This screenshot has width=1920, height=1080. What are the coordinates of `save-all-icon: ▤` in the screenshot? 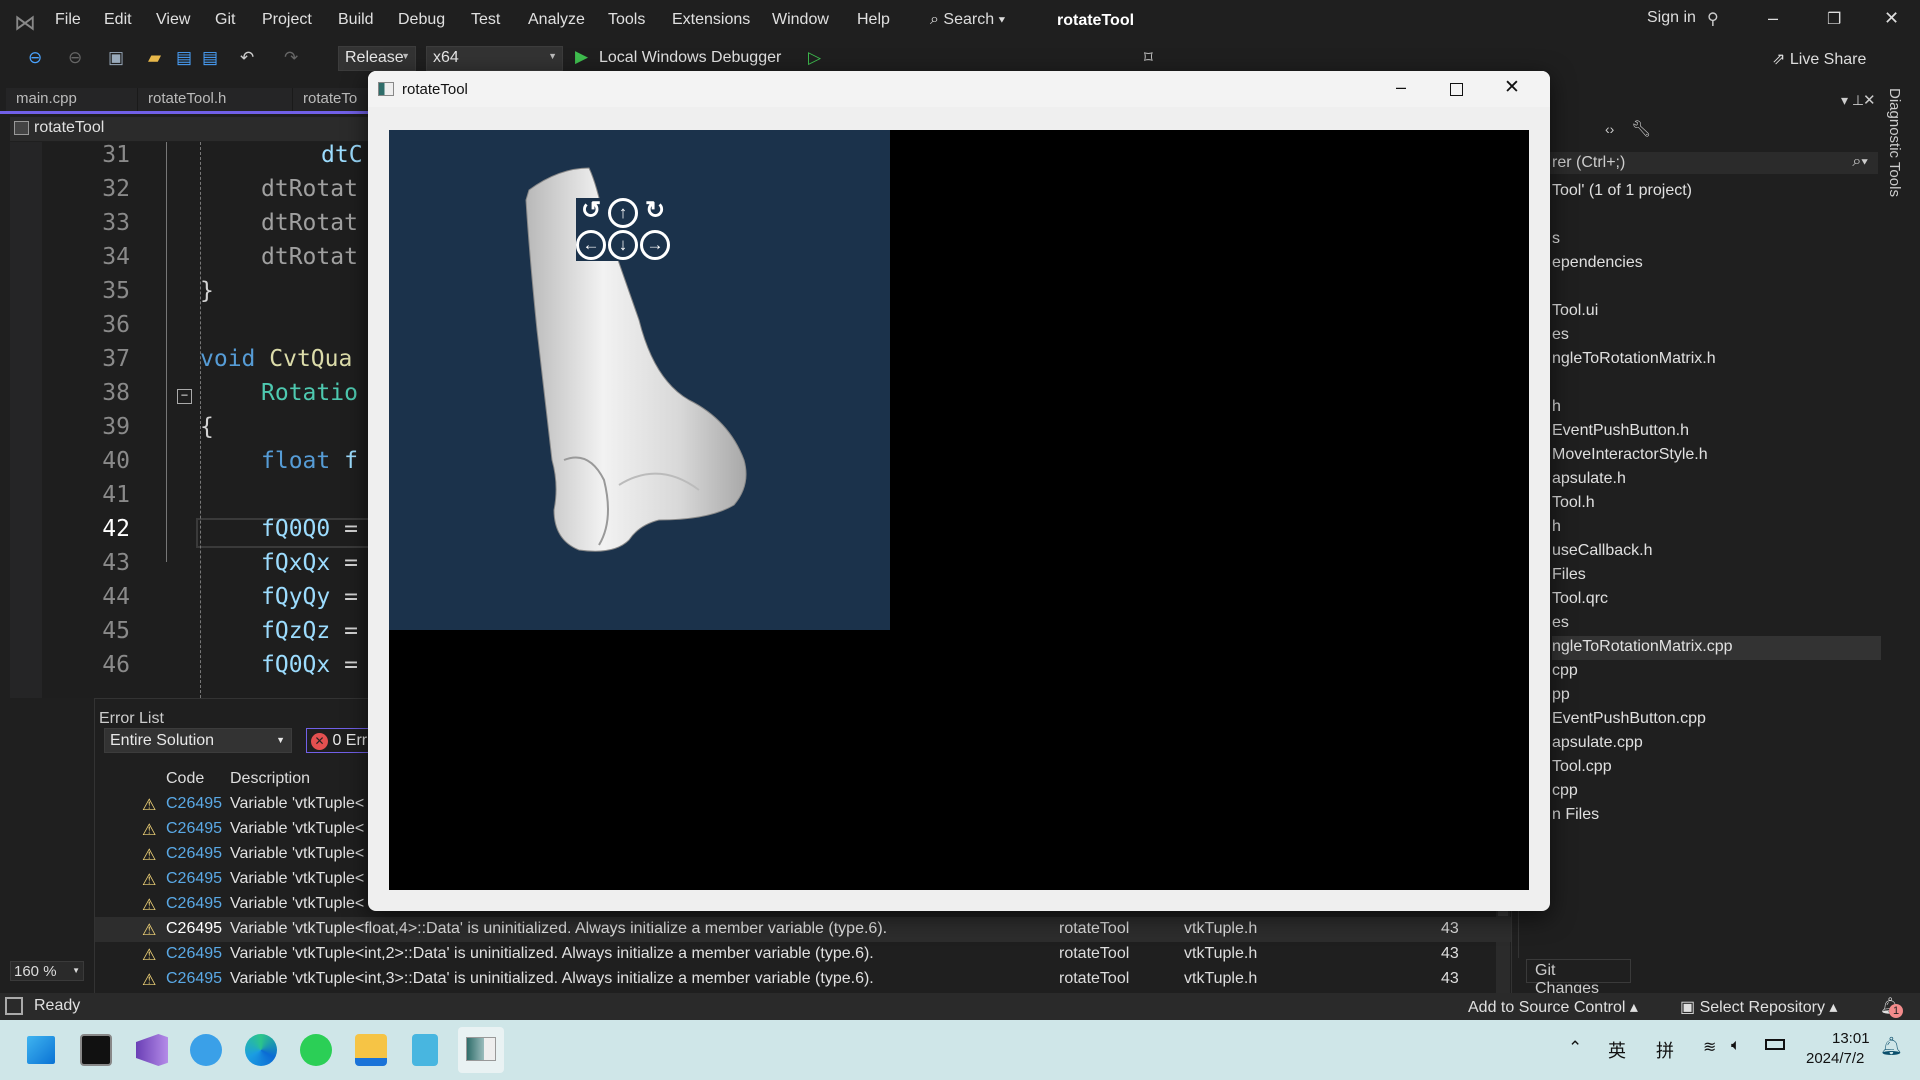 It's located at (210, 58).